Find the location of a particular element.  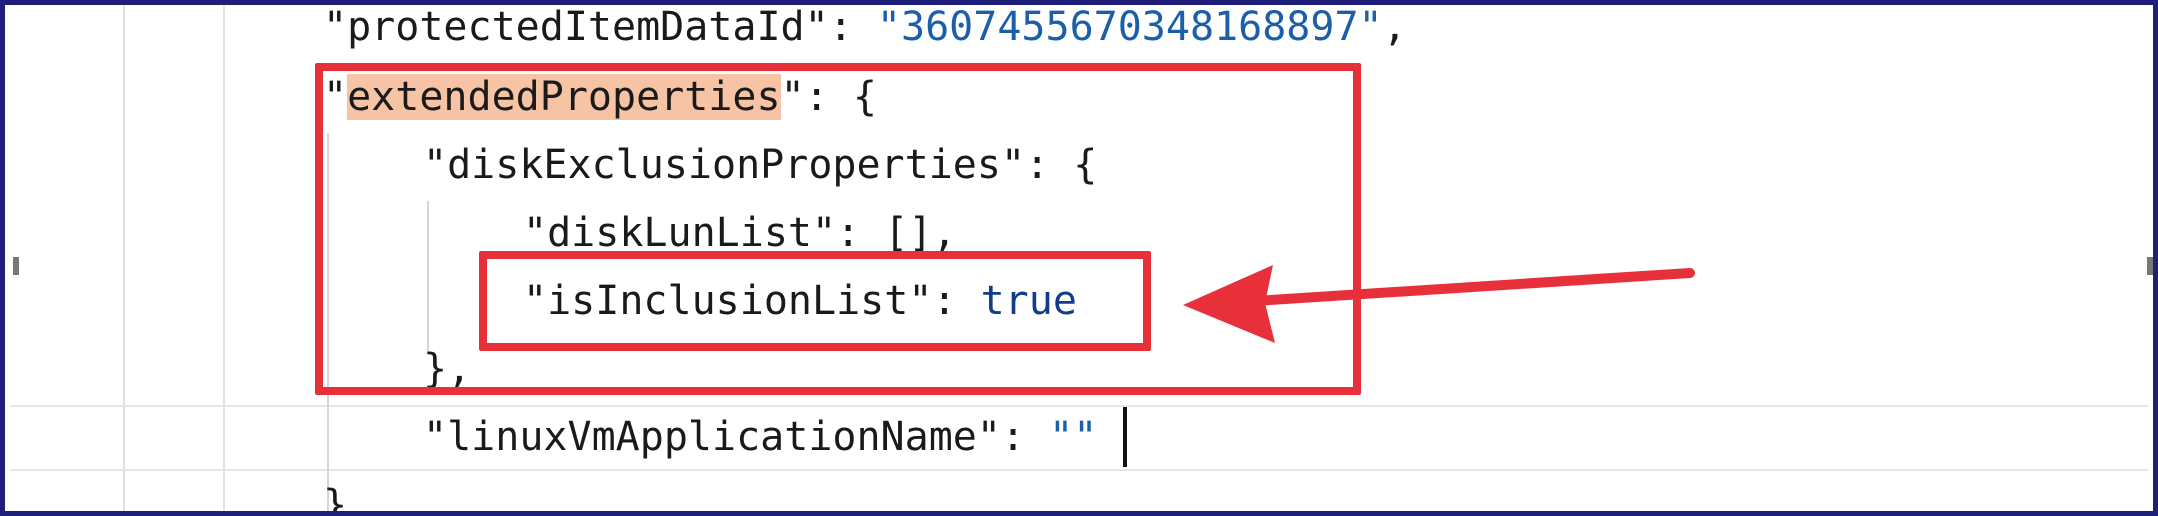

annotation-inner-box is located at coordinates (815, 301).